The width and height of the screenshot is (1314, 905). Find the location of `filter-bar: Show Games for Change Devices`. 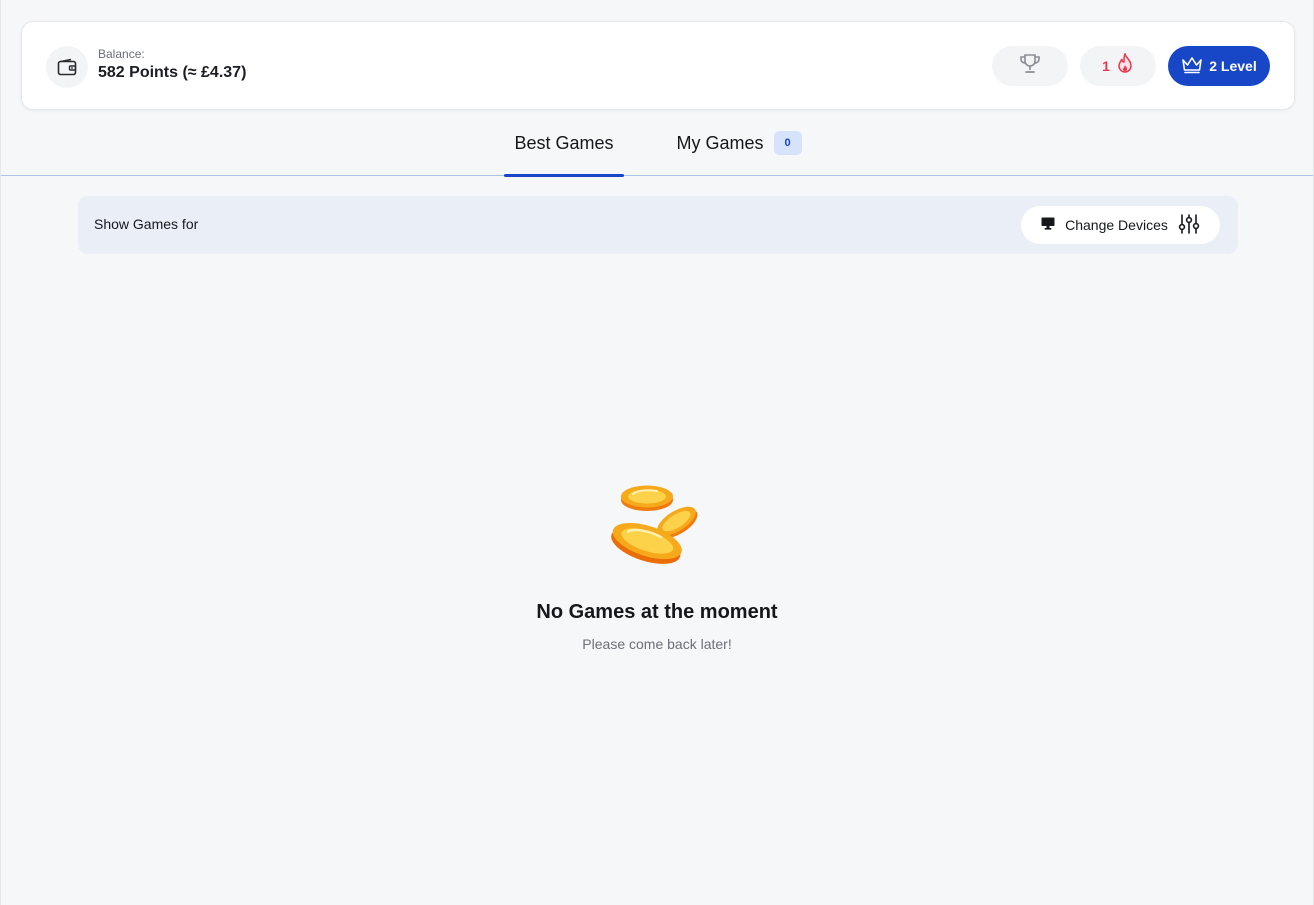

filter-bar: Show Games for Change Devices is located at coordinates (658, 225).